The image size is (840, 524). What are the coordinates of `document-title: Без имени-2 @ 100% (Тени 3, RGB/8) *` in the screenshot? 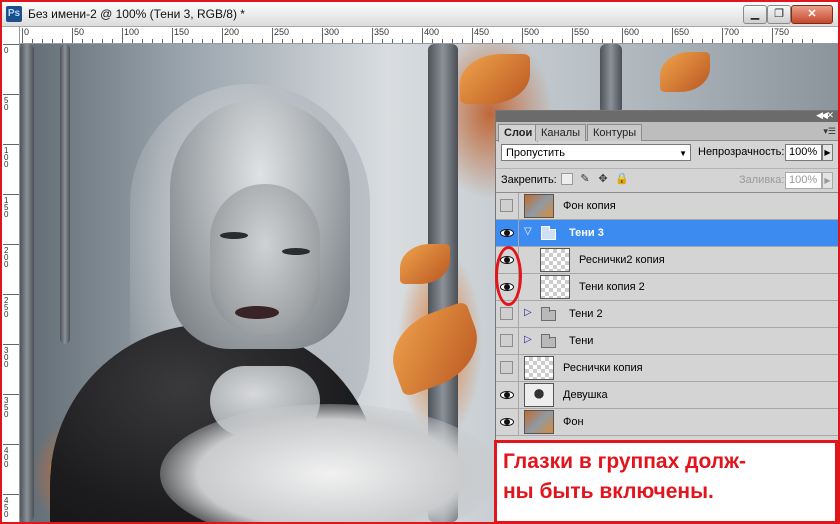 It's located at (136, 14).